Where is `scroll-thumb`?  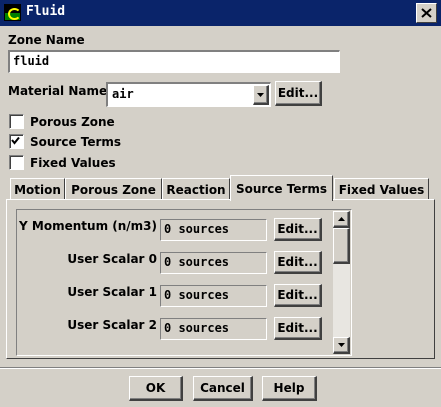
scroll-thumb is located at coordinates (341, 246).